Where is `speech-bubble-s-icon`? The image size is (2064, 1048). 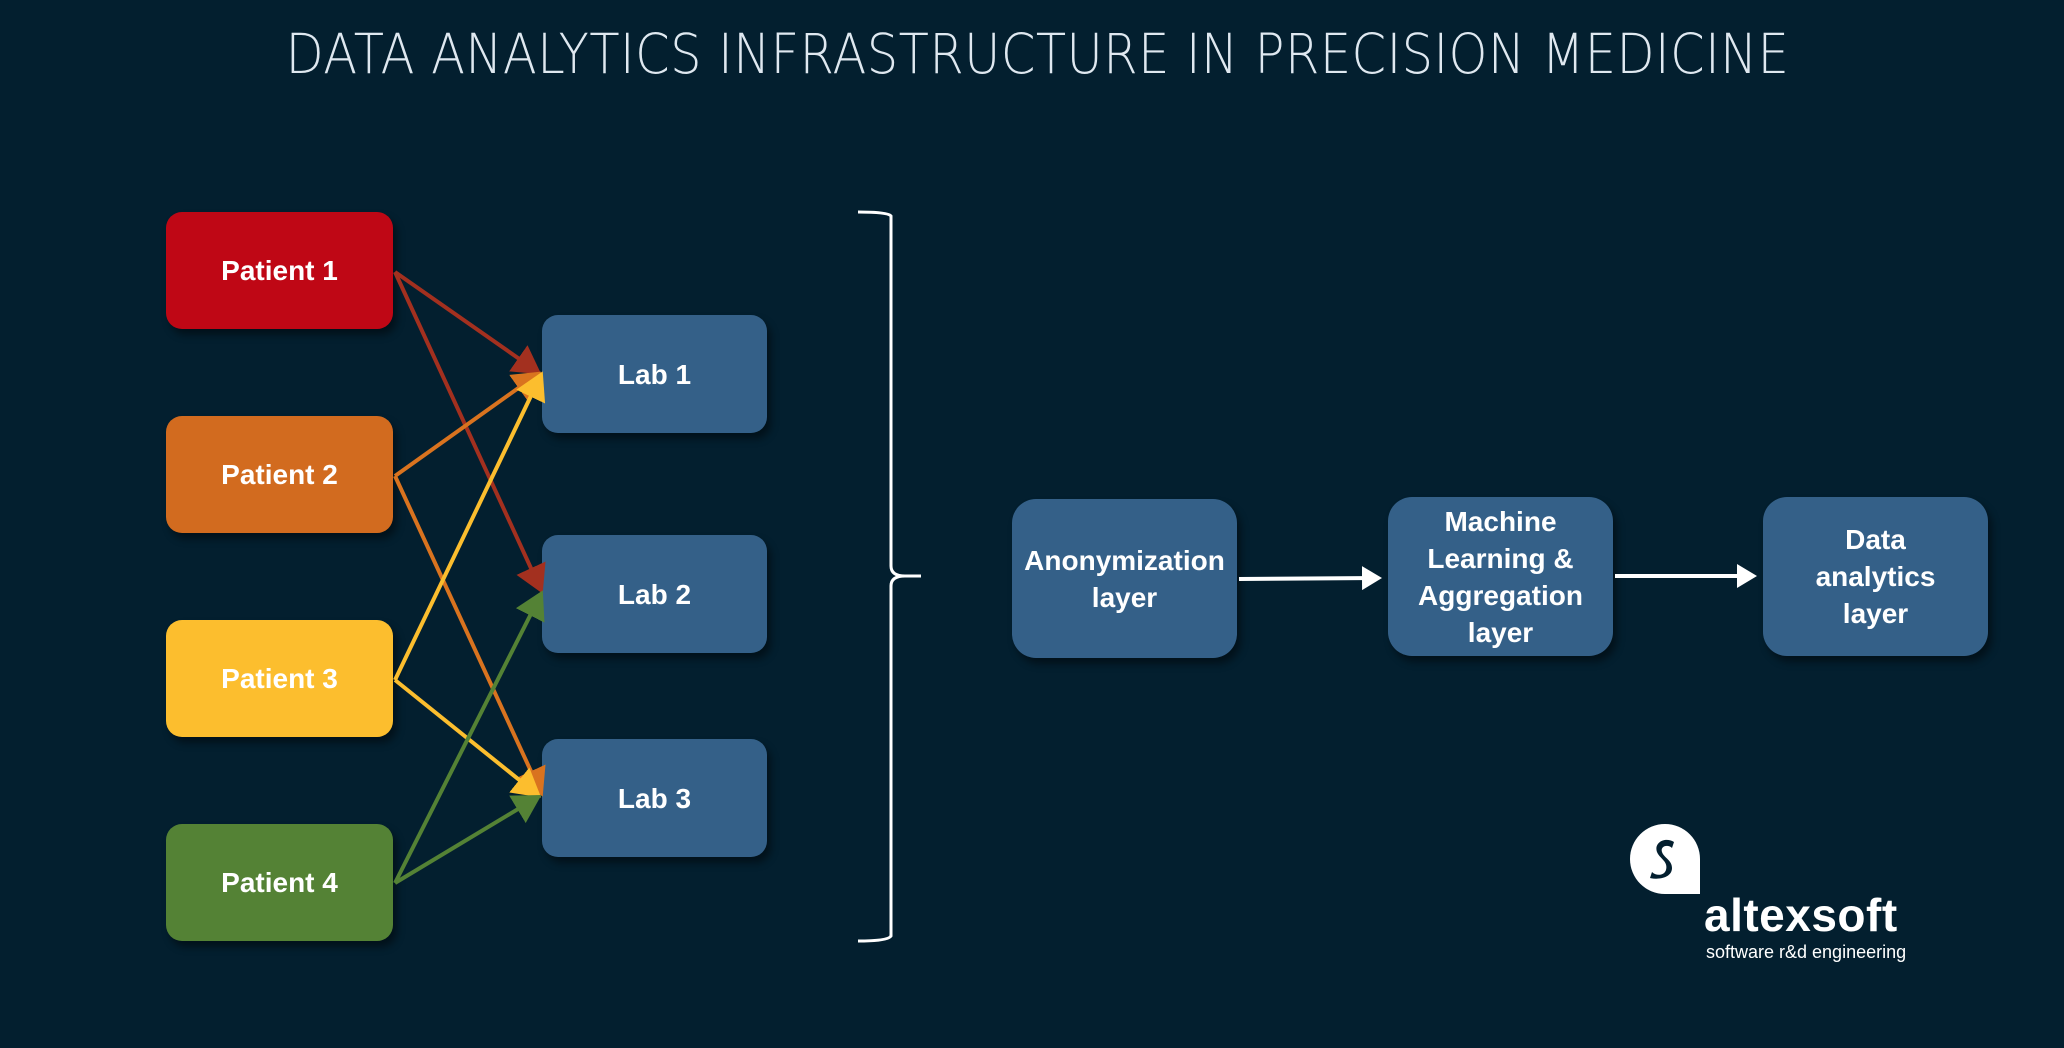 speech-bubble-s-icon is located at coordinates (1665, 859).